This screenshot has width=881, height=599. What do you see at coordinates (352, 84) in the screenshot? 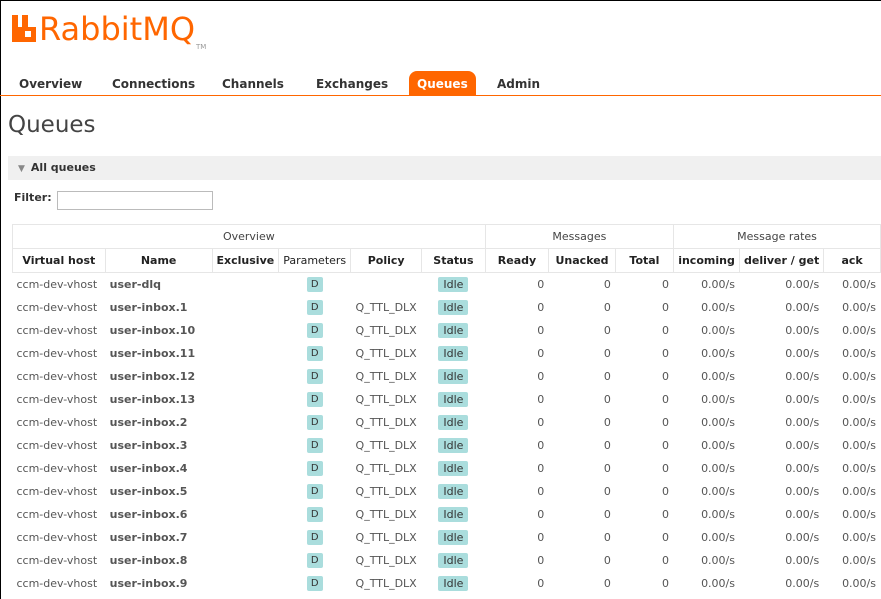
I see `tab-exchanges: Exchanges` at bounding box center [352, 84].